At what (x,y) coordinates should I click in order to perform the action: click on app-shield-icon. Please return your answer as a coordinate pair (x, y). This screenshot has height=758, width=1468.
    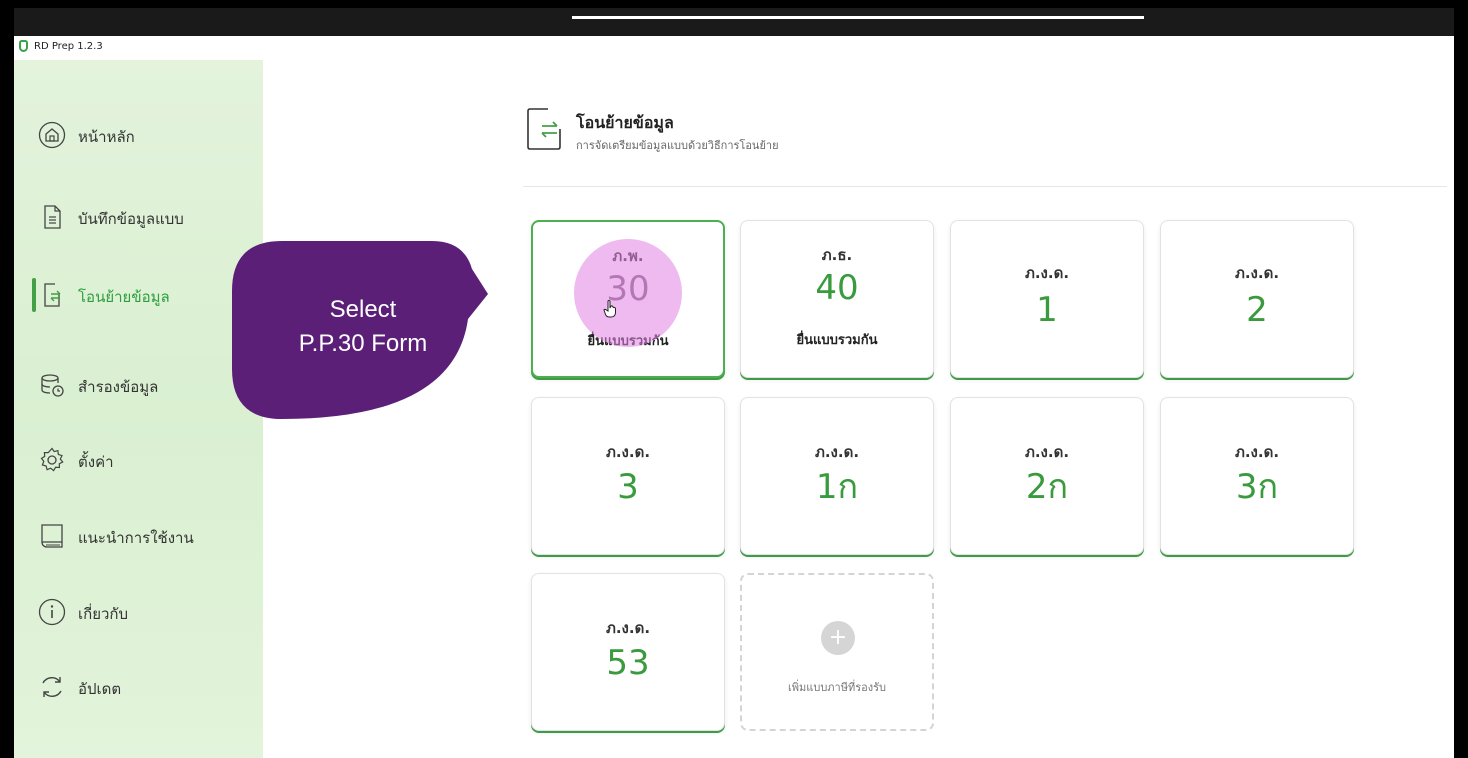
    Looking at the image, I should click on (23, 46).